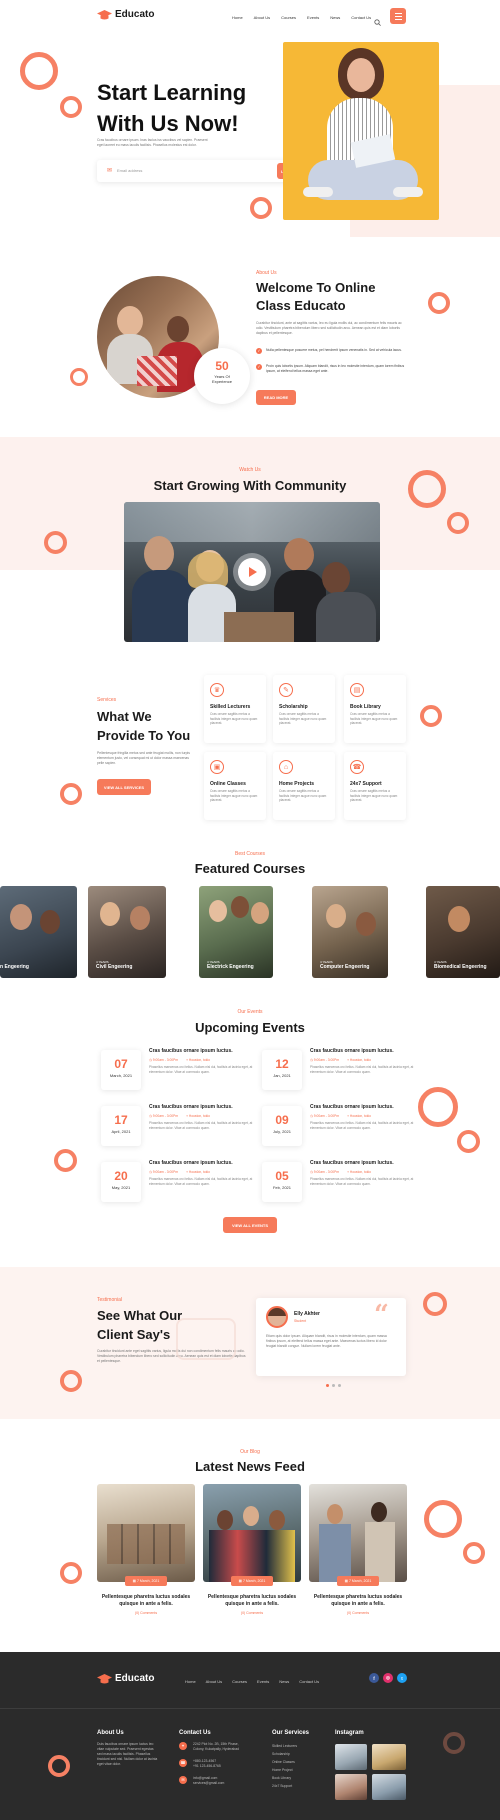 The width and height of the screenshot is (500, 1820). Describe the element at coordinates (110, 171) in the screenshot. I see `email-icon: ✉` at that location.